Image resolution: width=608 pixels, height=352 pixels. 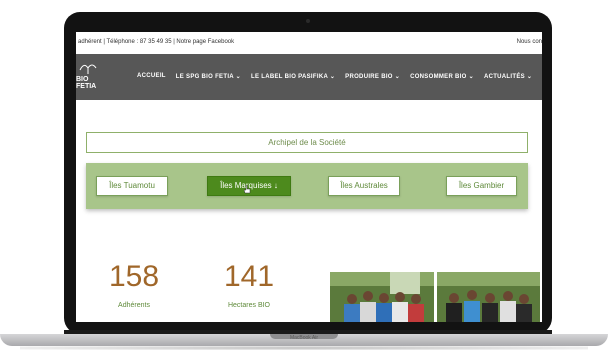 I want to click on stat-adherents-label: Adhérents, so click(x=134, y=305).